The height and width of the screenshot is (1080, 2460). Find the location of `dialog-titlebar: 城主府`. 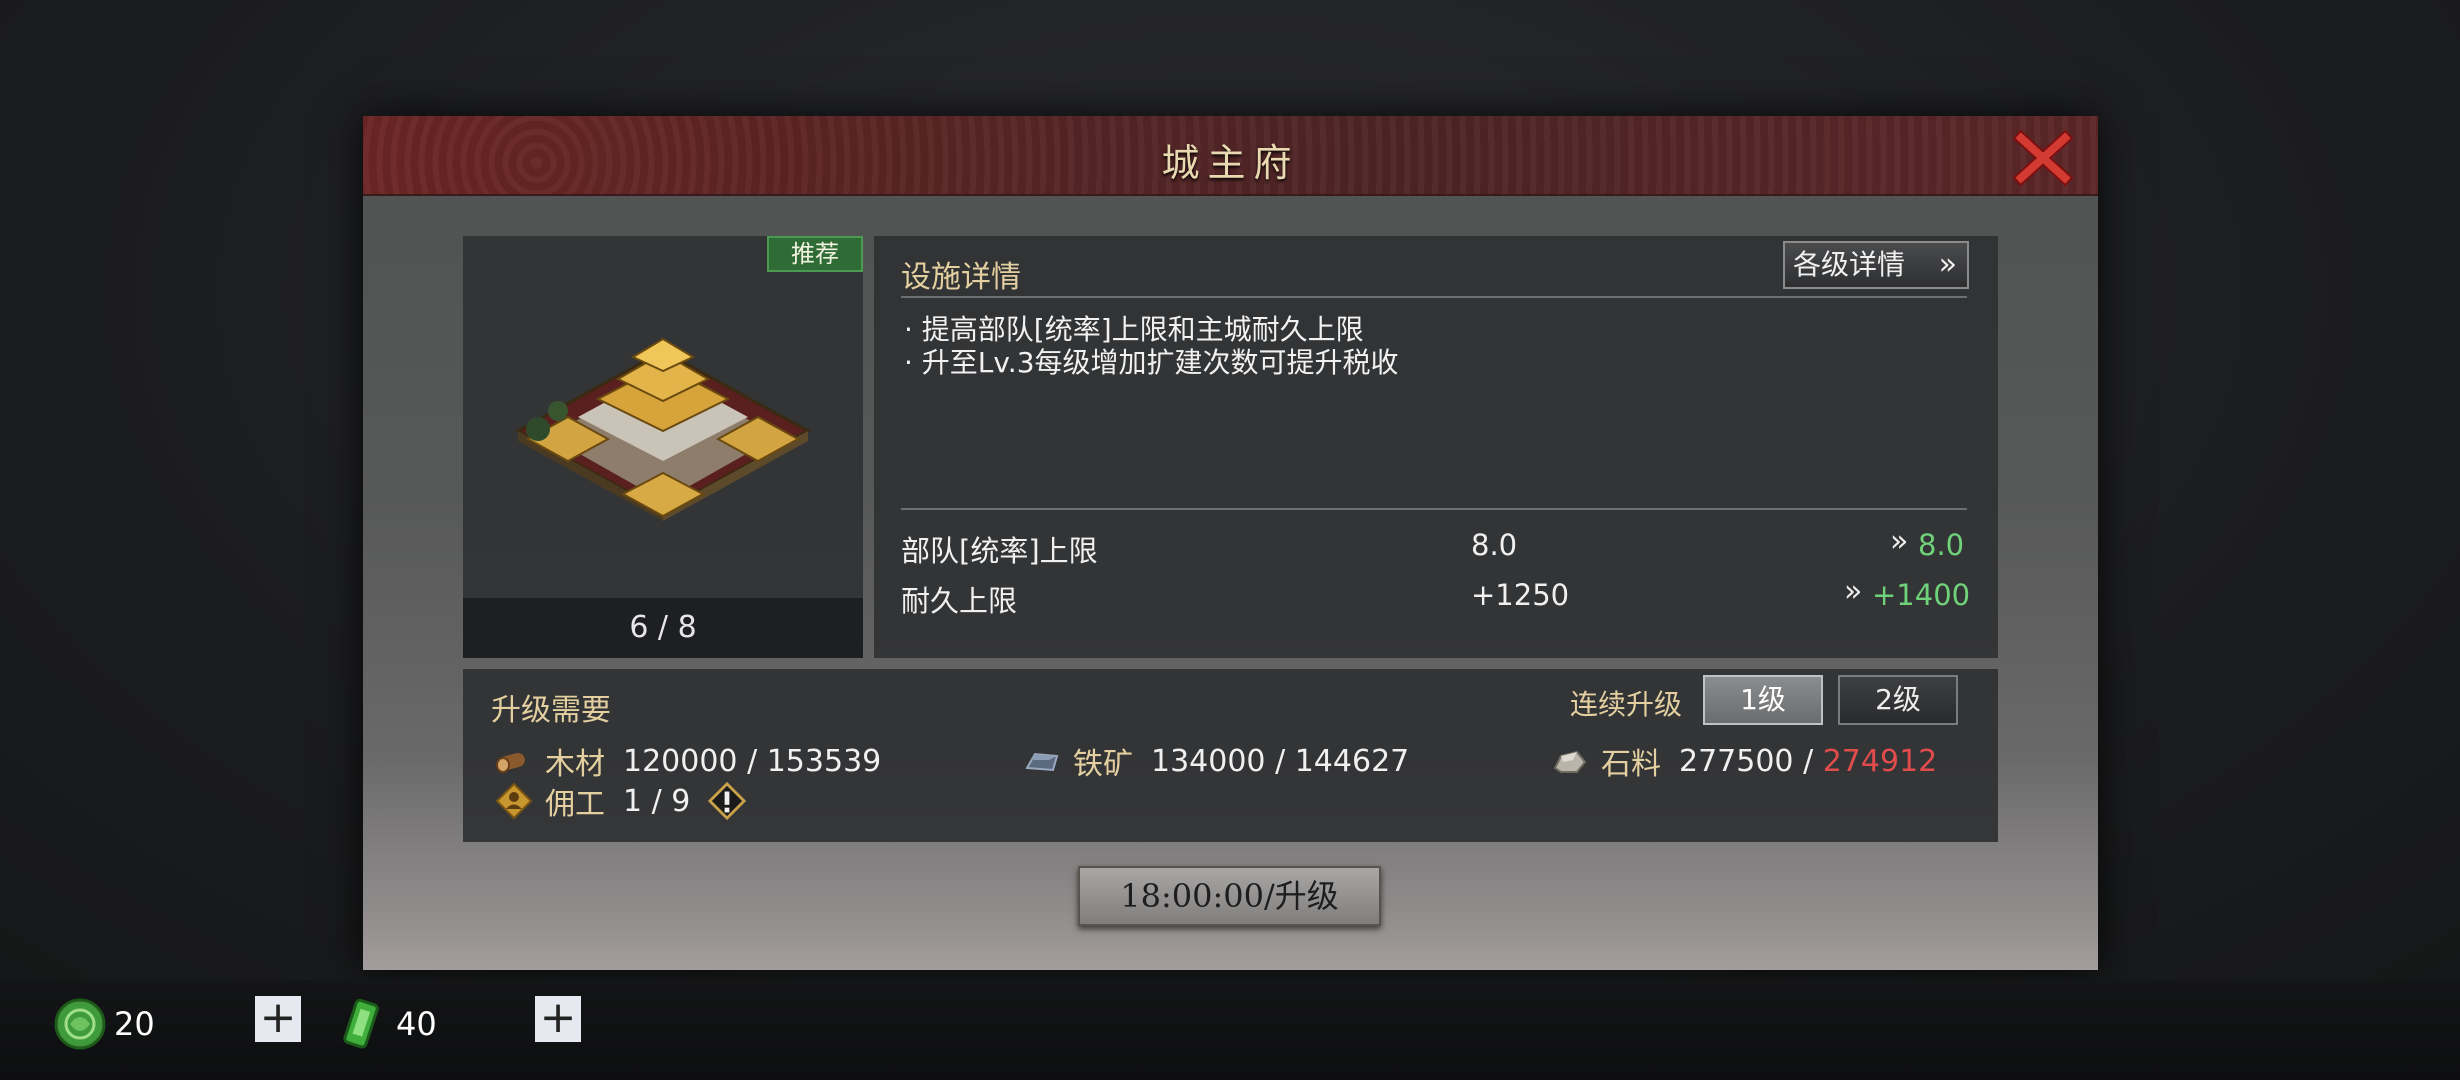

dialog-titlebar: 城主府 is located at coordinates (1230, 156).